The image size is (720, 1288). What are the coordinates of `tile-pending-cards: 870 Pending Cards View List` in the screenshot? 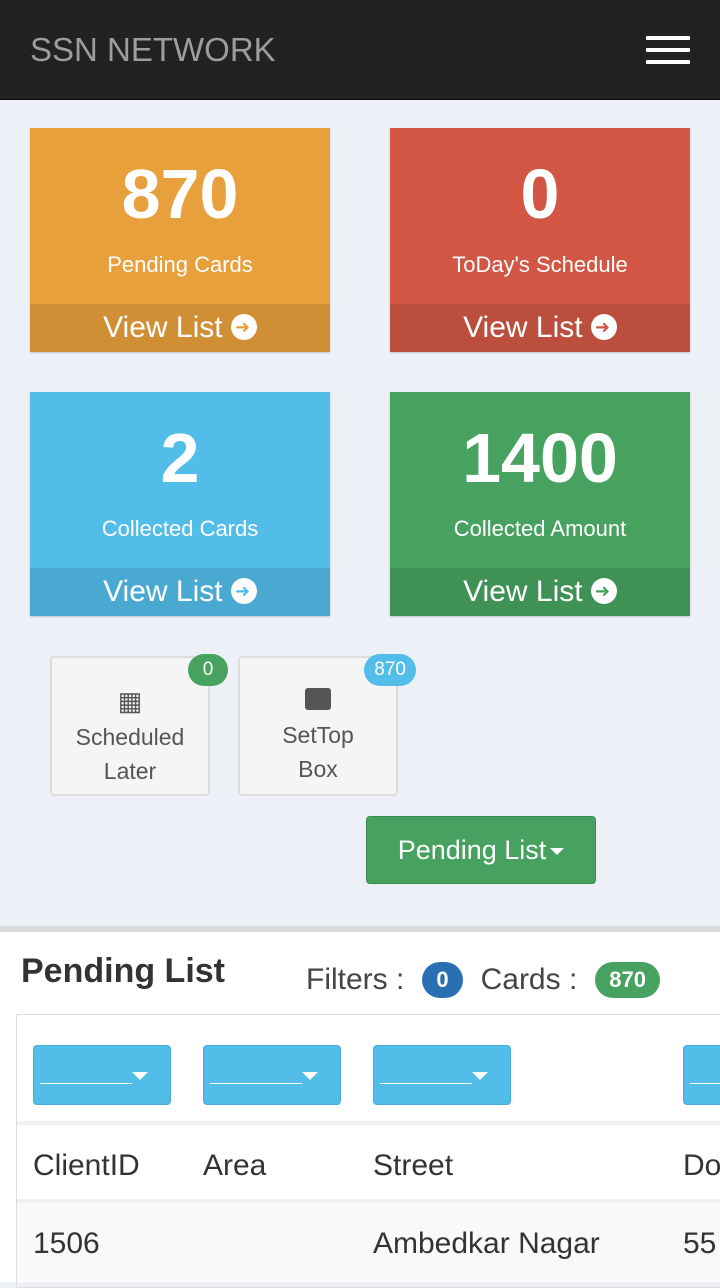 It's located at (180, 240).